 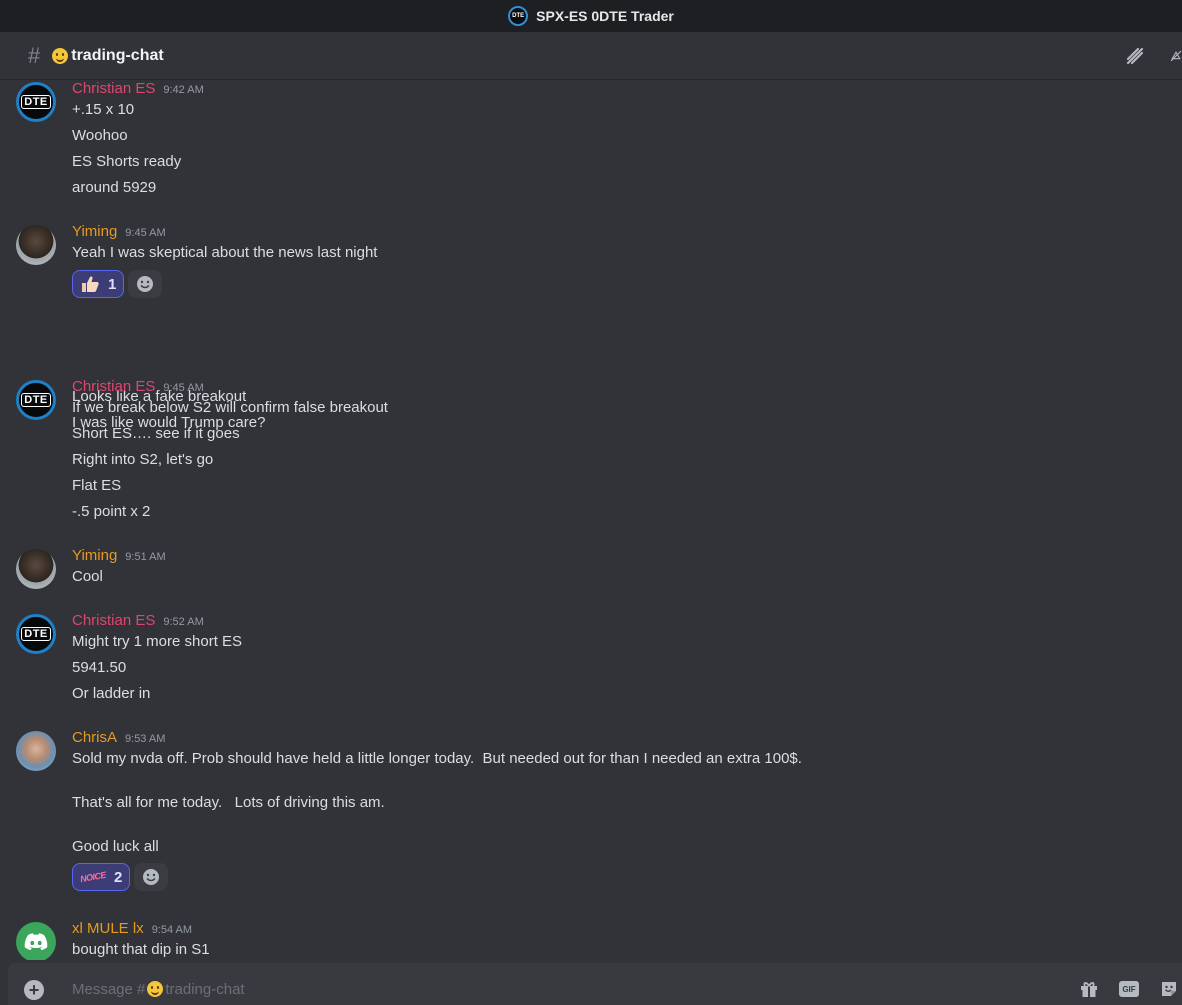 I want to click on timestamp: 9:54 AM, so click(x=172, y=930).